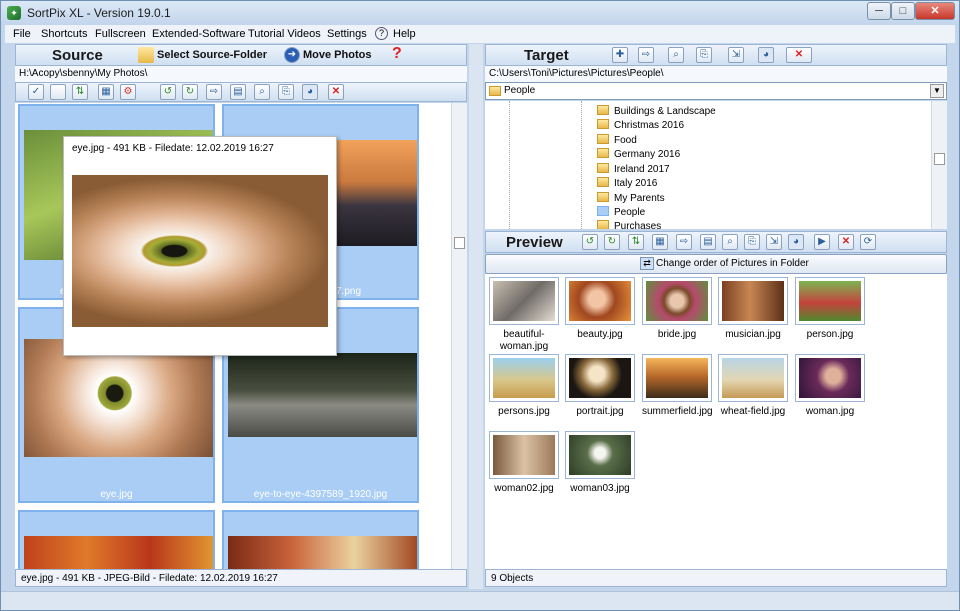 The width and height of the screenshot is (960, 611). I want to click on tree-item: Germany 2016, so click(638, 154).